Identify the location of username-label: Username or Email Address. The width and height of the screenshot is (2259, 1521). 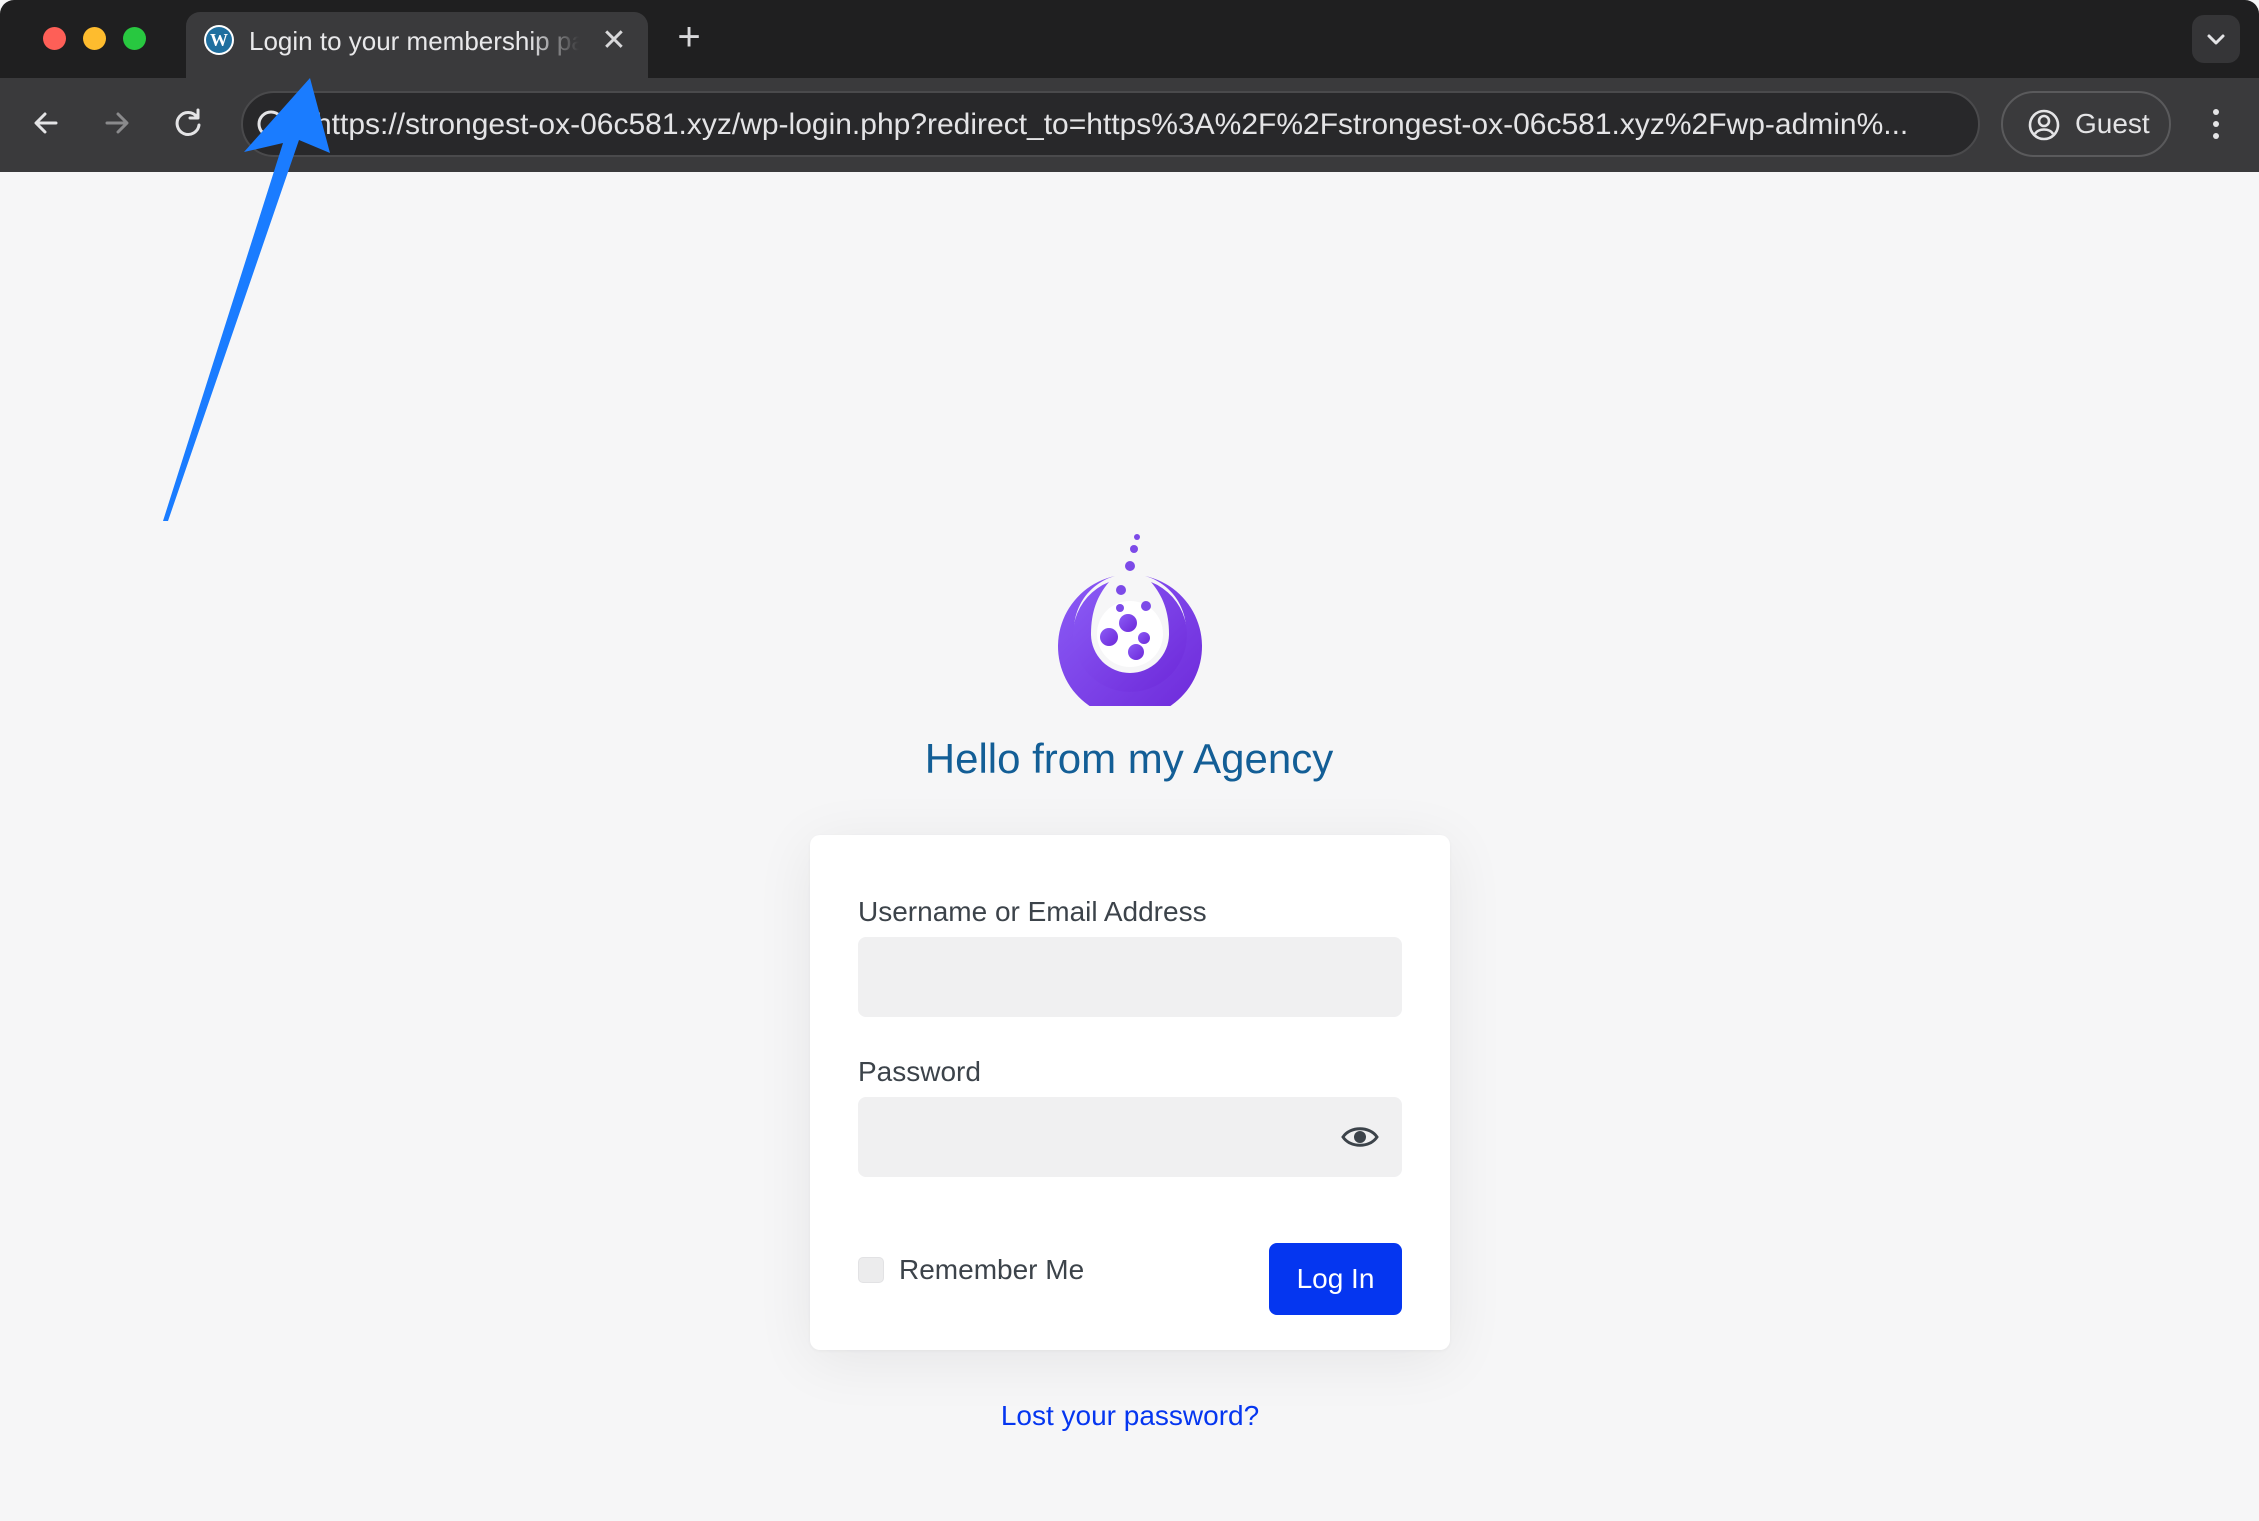
(1032, 911).